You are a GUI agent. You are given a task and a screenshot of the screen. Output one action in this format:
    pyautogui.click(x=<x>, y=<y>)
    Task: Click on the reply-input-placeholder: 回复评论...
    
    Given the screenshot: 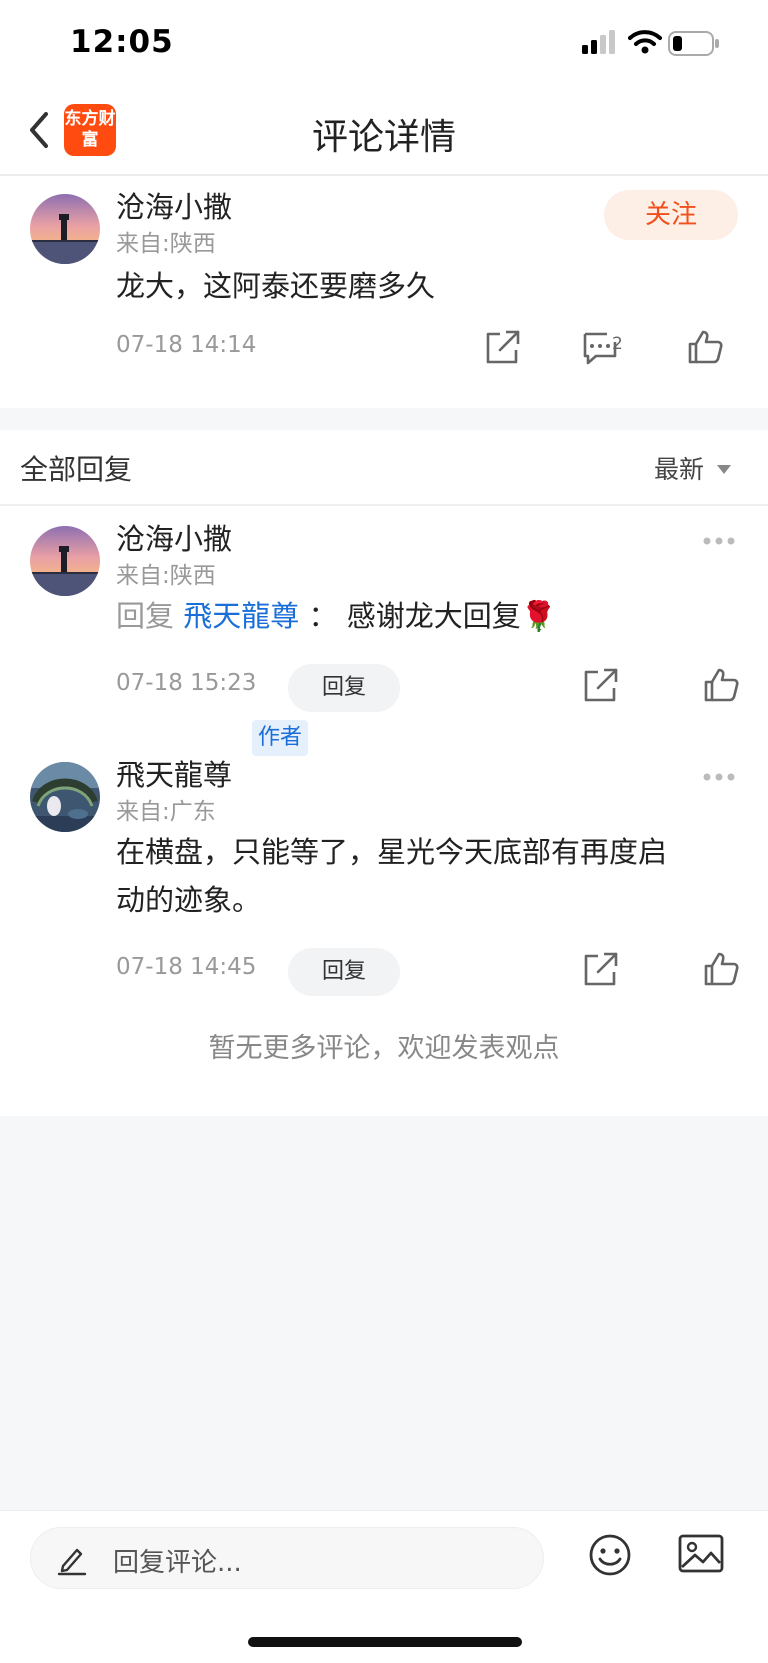 What is the action you would take?
    pyautogui.click(x=177, y=1563)
    